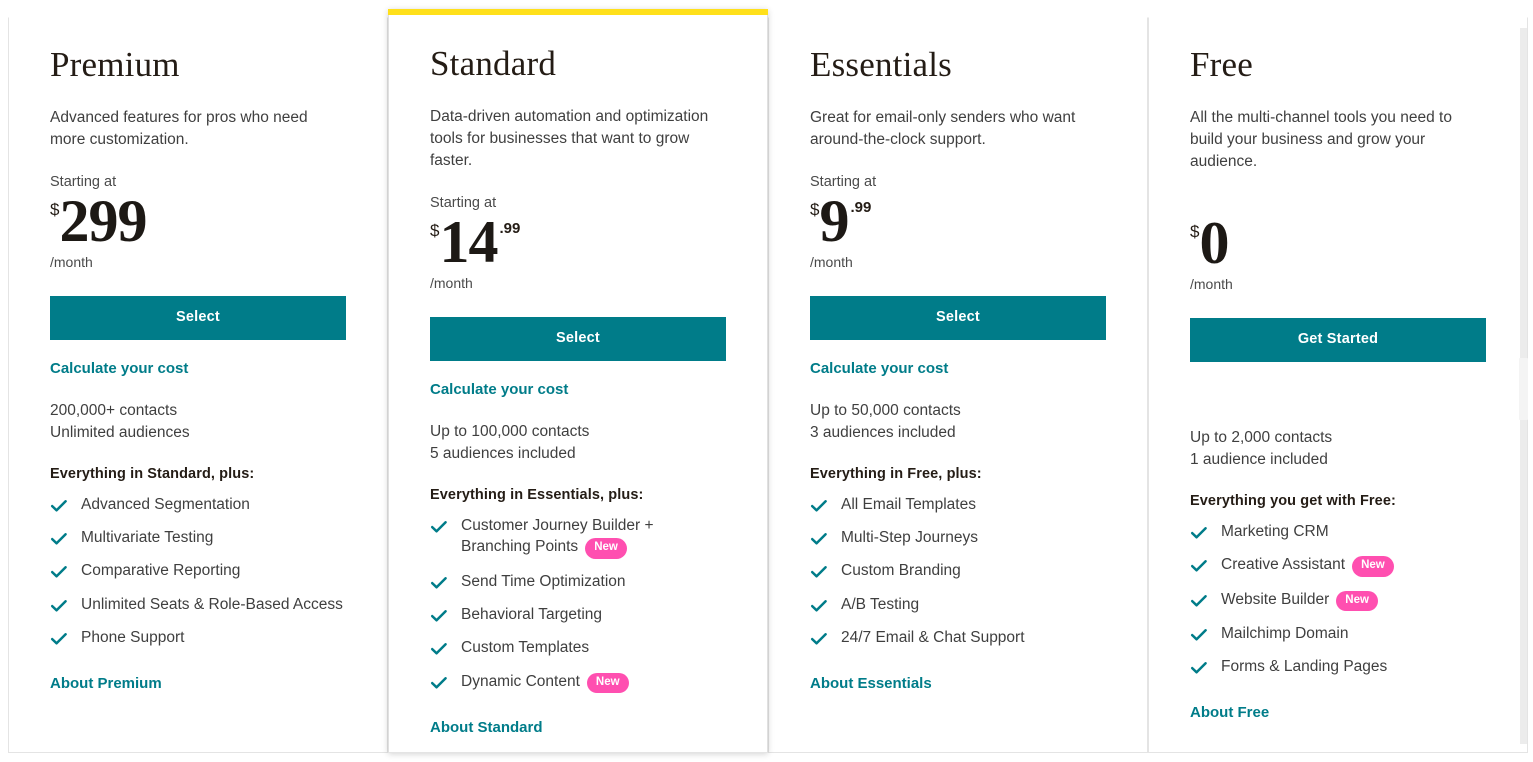 The image size is (1533, 762). I want to click on feature-item: Behavioral Targeting, so click(578, 614).